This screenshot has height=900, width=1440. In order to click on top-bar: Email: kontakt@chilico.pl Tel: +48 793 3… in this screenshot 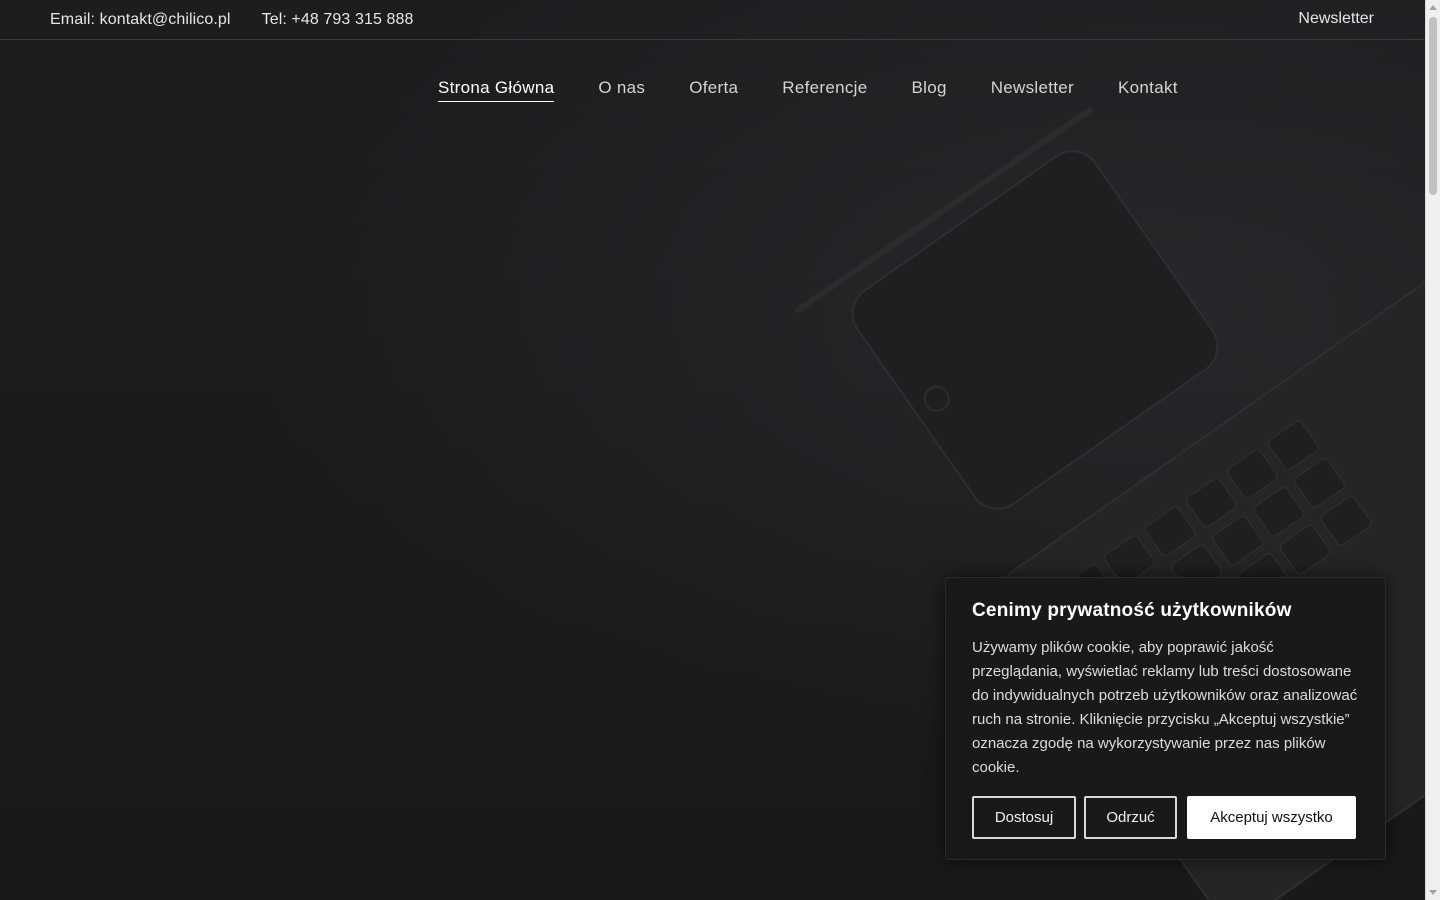, I will do `click(712, 20)`.